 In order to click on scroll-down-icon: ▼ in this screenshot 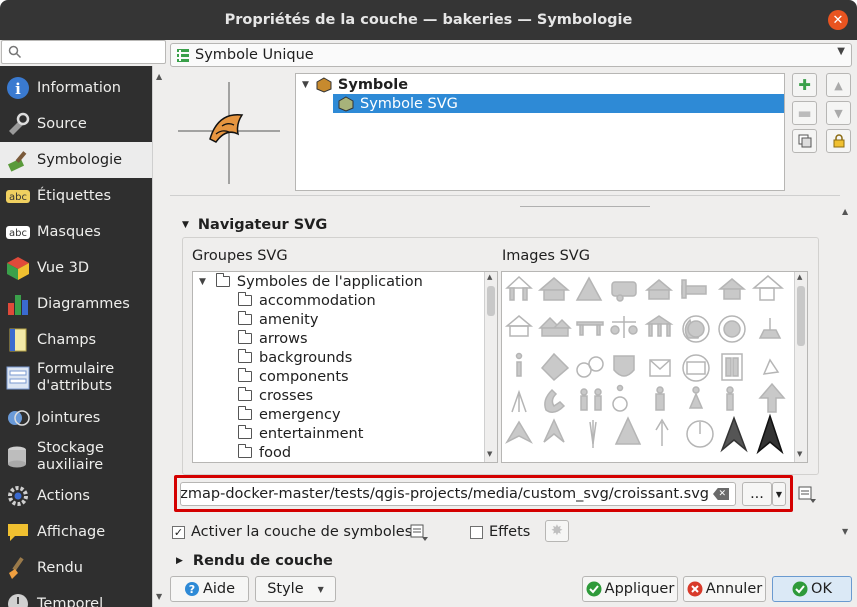, I will do `click(159, 596)`.